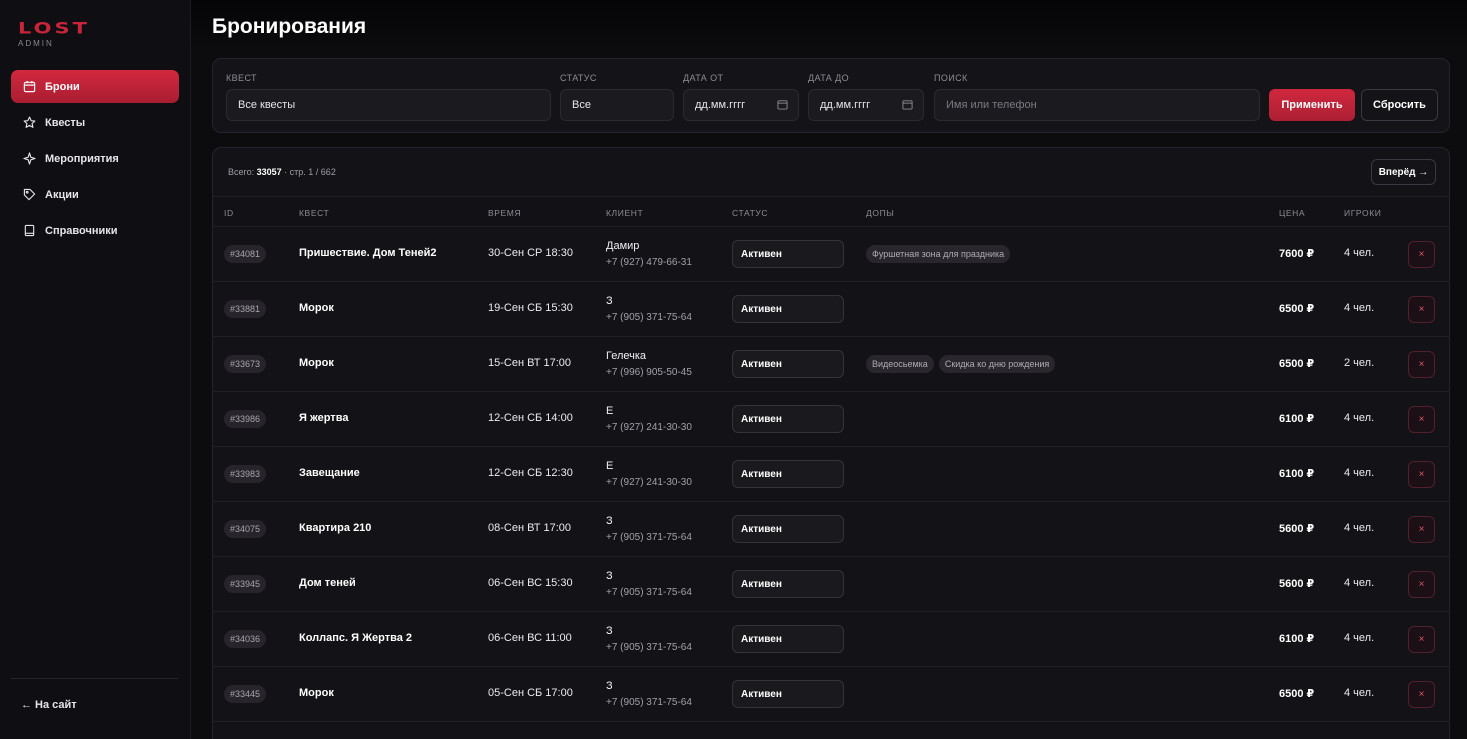  I want to click on date-to-label: ДАТА ДО, so click(828, 78).